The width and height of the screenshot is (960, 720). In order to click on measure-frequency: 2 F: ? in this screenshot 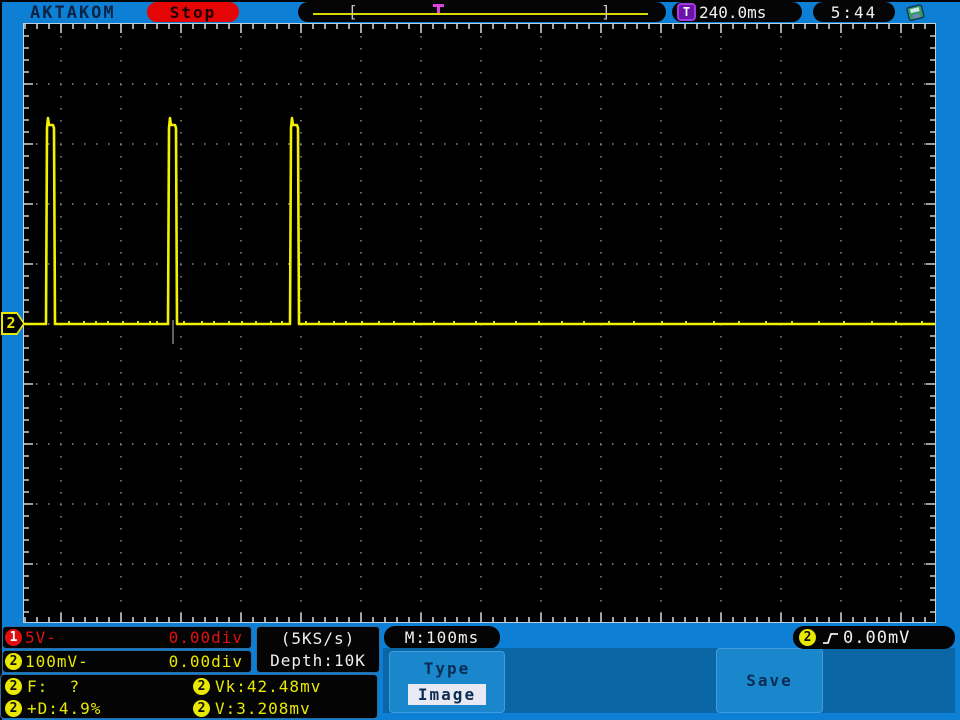, I will do `click(42, 686)`.